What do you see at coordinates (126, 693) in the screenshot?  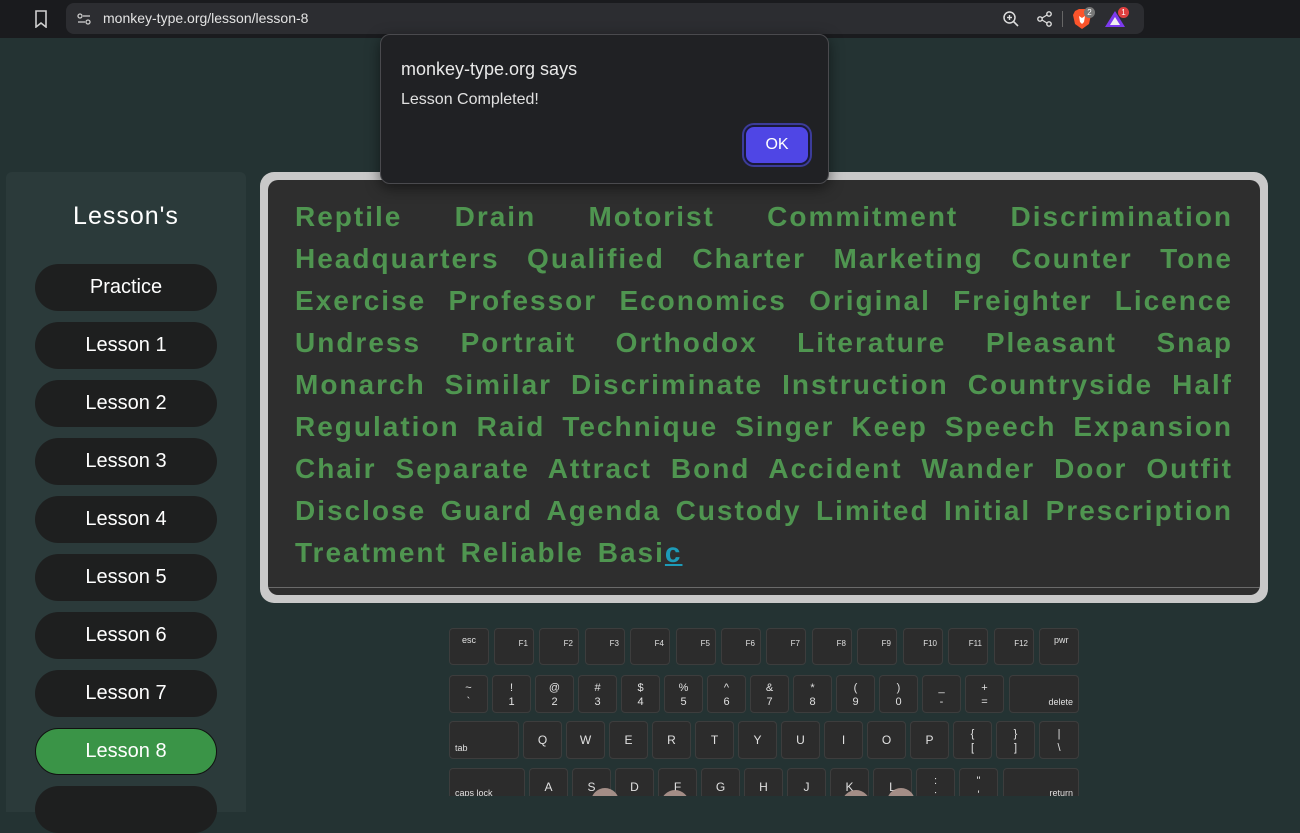 I see `lesson-item-7: Lesson 7` at bounding box center [126, 693].